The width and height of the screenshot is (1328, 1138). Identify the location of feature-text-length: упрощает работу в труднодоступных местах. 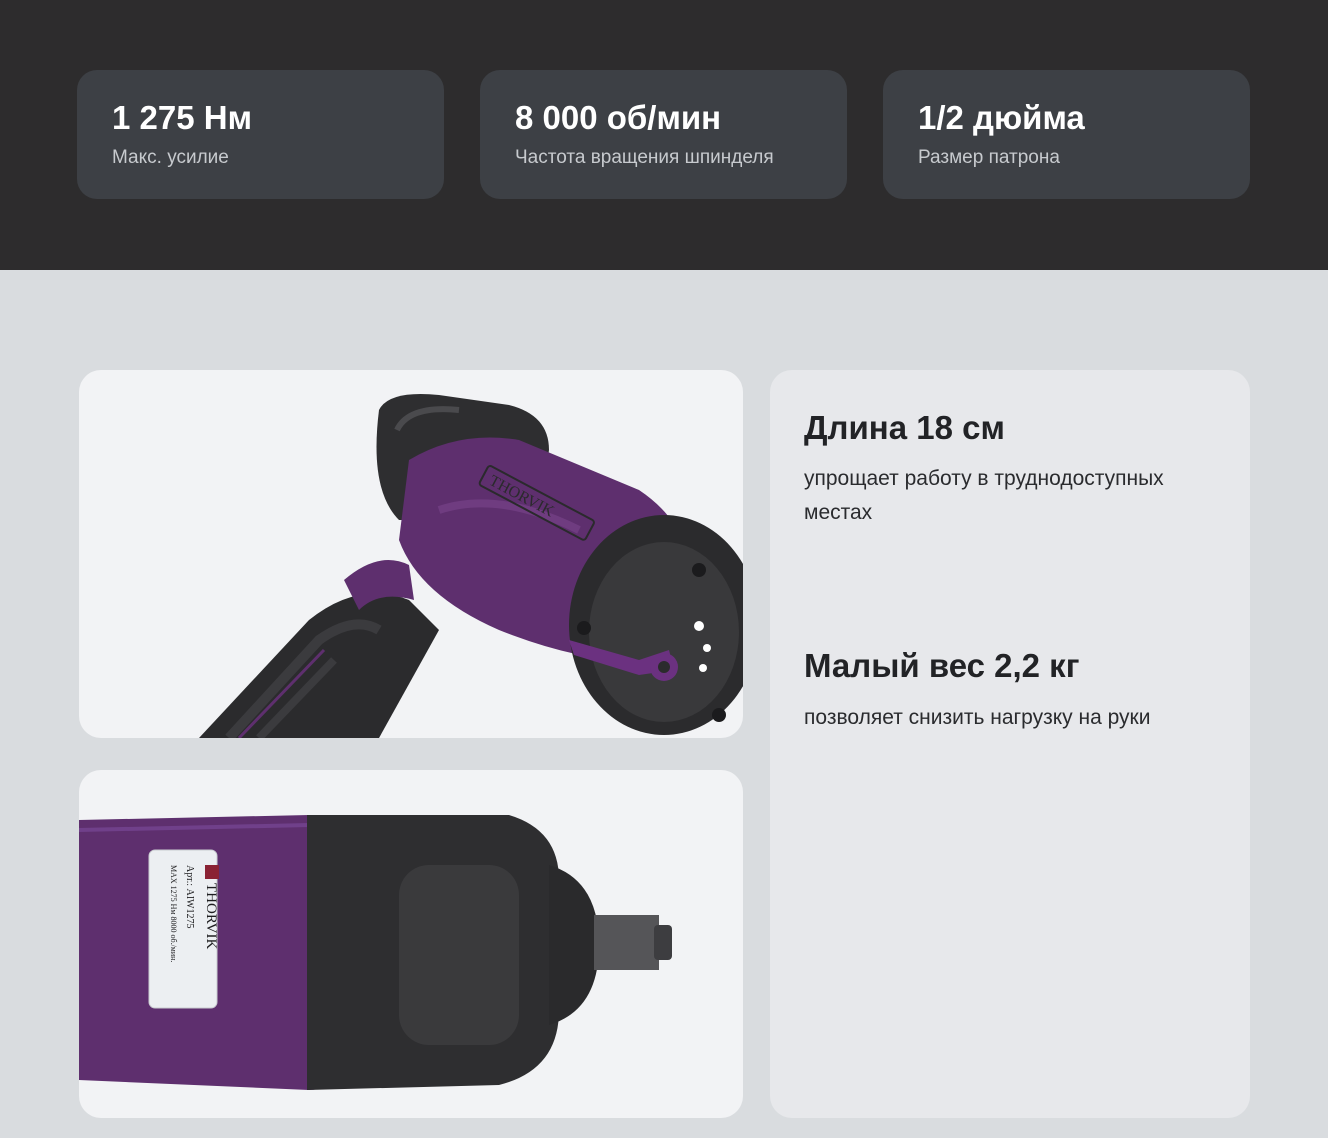
(984, 495).